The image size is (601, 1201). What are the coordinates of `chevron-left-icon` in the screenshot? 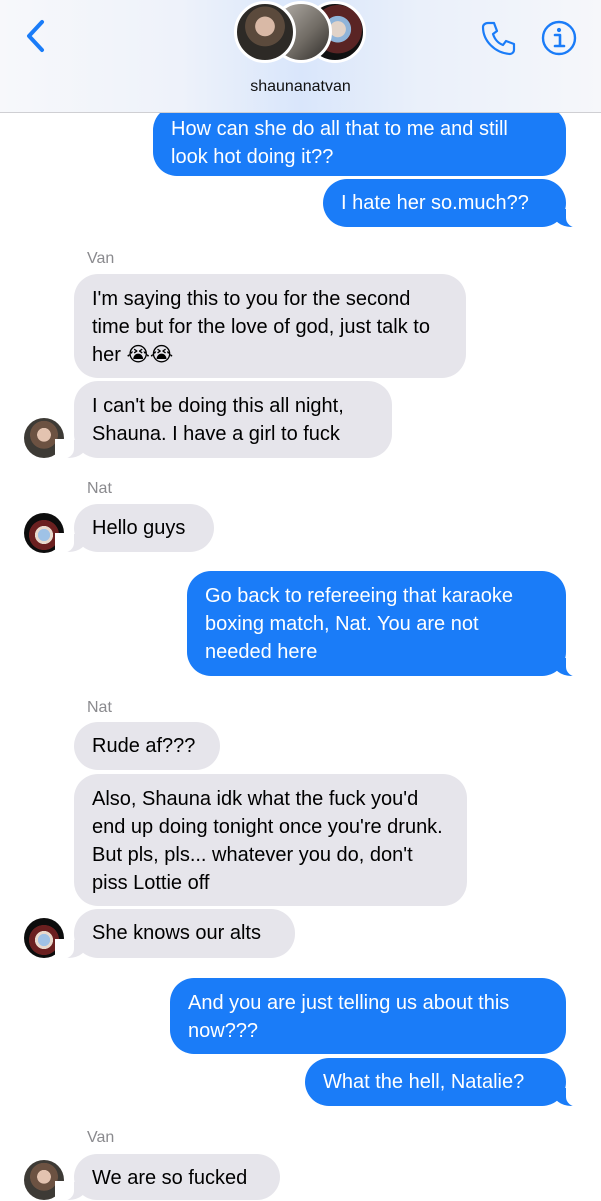 It's located at (35, 36).